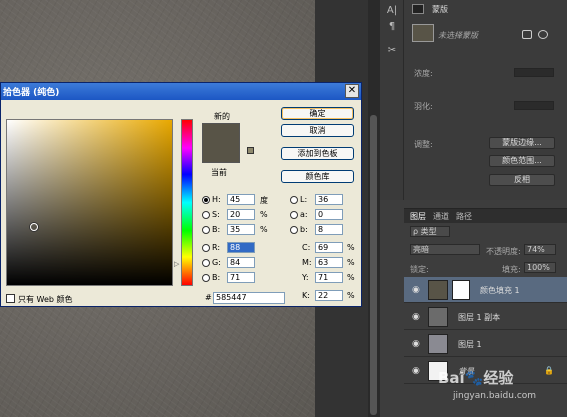 The width and height of the screenshot is (567, 417). I want to click on y-input: 71, so click(329, 277).